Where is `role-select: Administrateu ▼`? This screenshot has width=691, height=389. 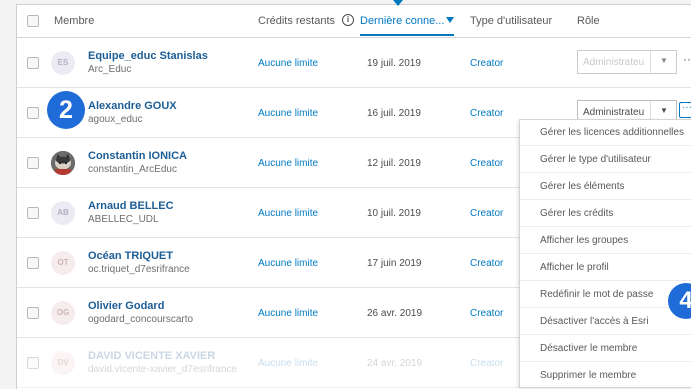 role-select: Administrateu ▼ is located at coordinates (627, 62).